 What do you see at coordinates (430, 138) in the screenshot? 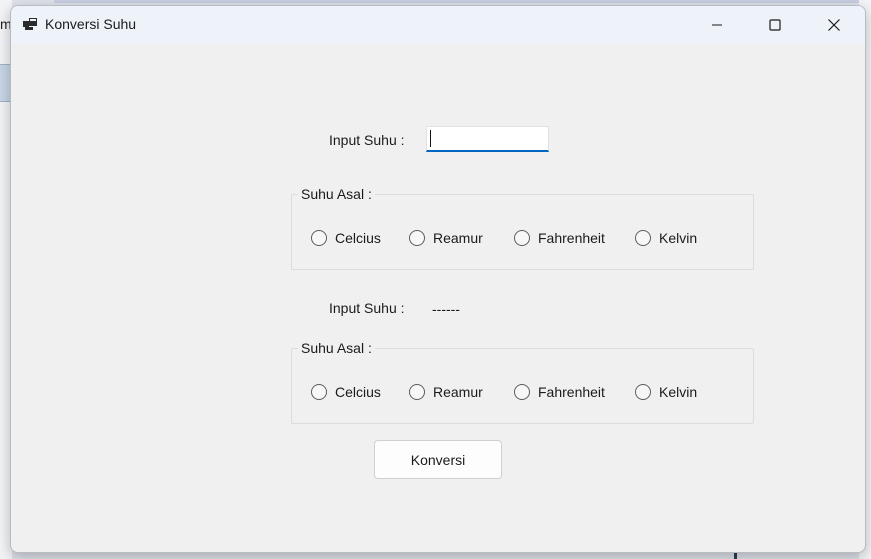
I see `text-caret` at bounding box center [430, 138].